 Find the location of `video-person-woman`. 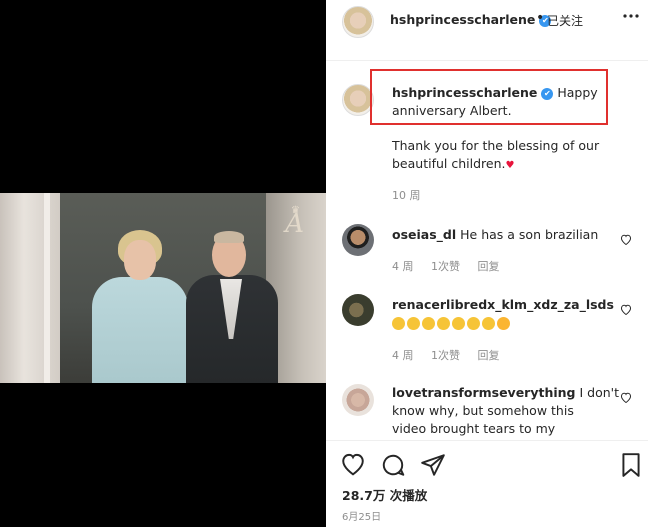

video-person-woman is located at coordinates (140, 330).